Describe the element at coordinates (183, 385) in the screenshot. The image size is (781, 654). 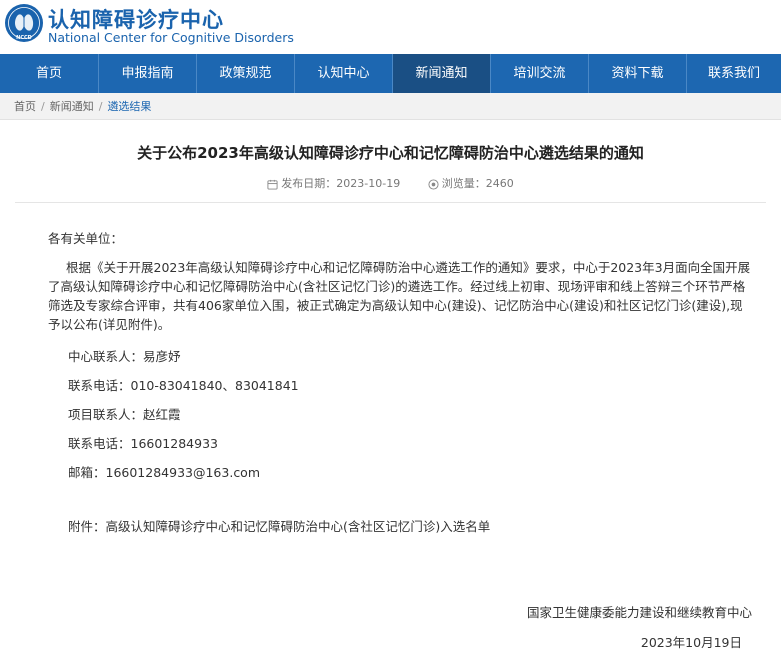
I see `contact-phone: 联系电话：010-83041840、83041841` at that location.